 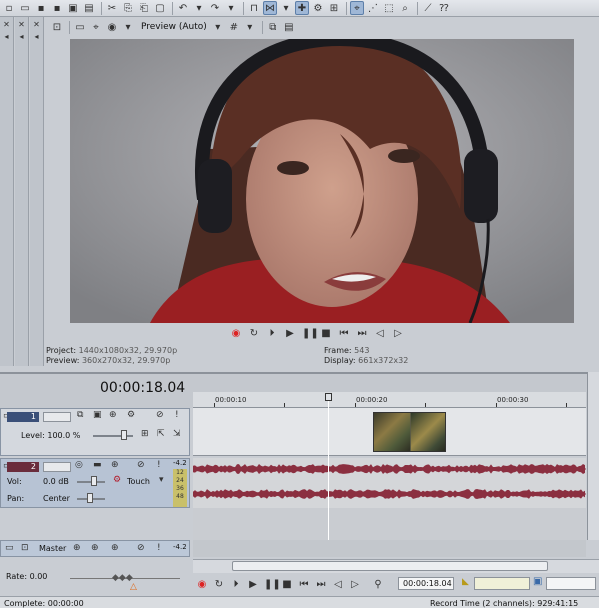 What do you see at coordinates (57, 27) in the screenshot?
I see `video-properties-icon: ⊡` at bounding box center [57, 27].